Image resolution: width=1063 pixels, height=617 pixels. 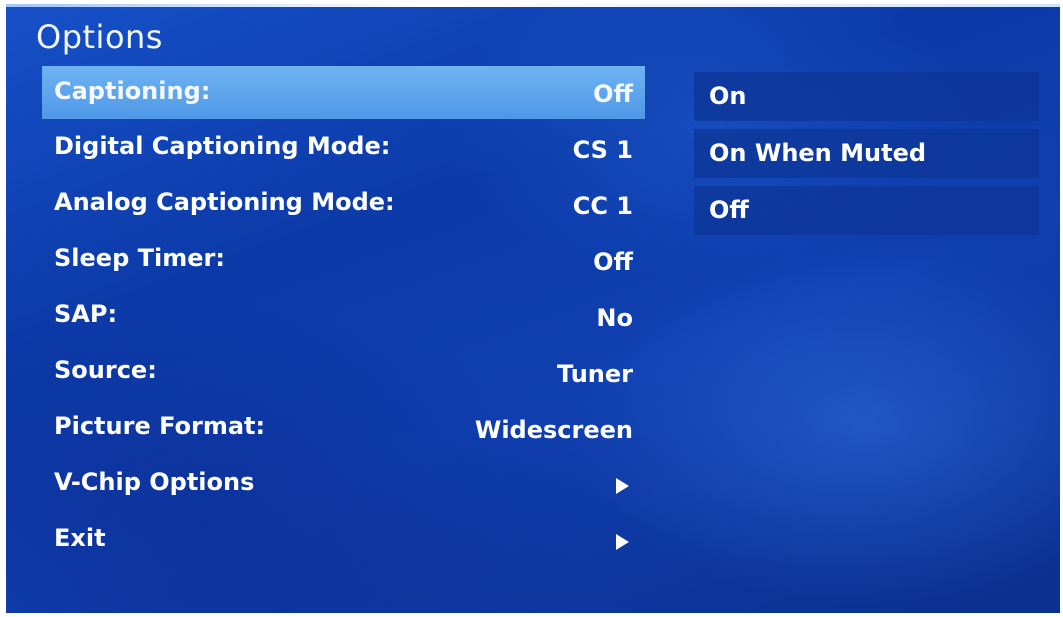 What do you see at coordinates (533, 5) in the screenshot?
I see `top-border` at bounding box center [533, 5].